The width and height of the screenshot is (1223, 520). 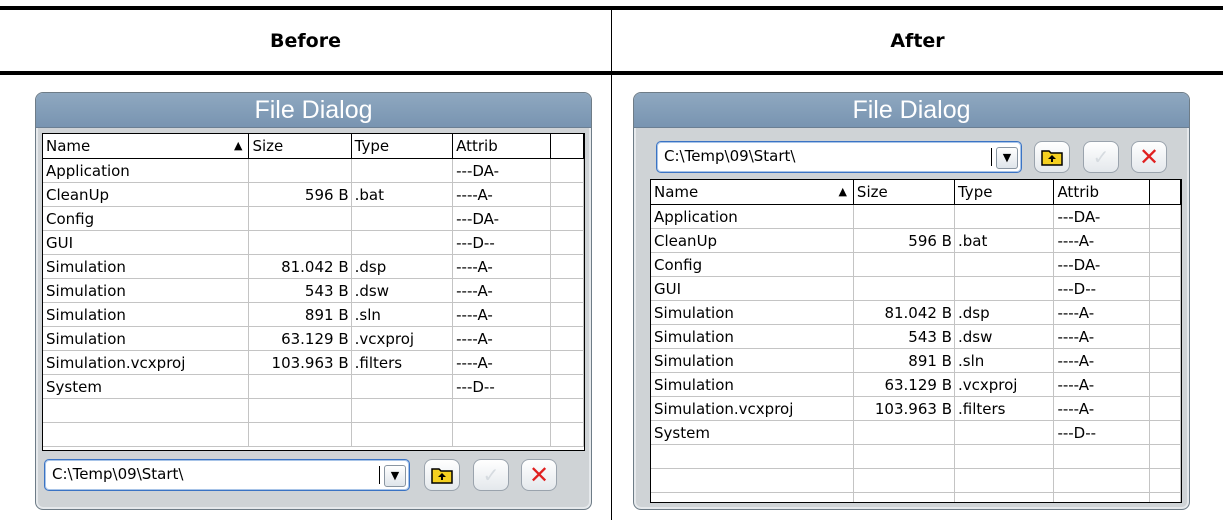 What do you see at coordinates (1004, 312) in the screenshot?
I see `cell-type: .dsp` at bounding box center [1004, 312].